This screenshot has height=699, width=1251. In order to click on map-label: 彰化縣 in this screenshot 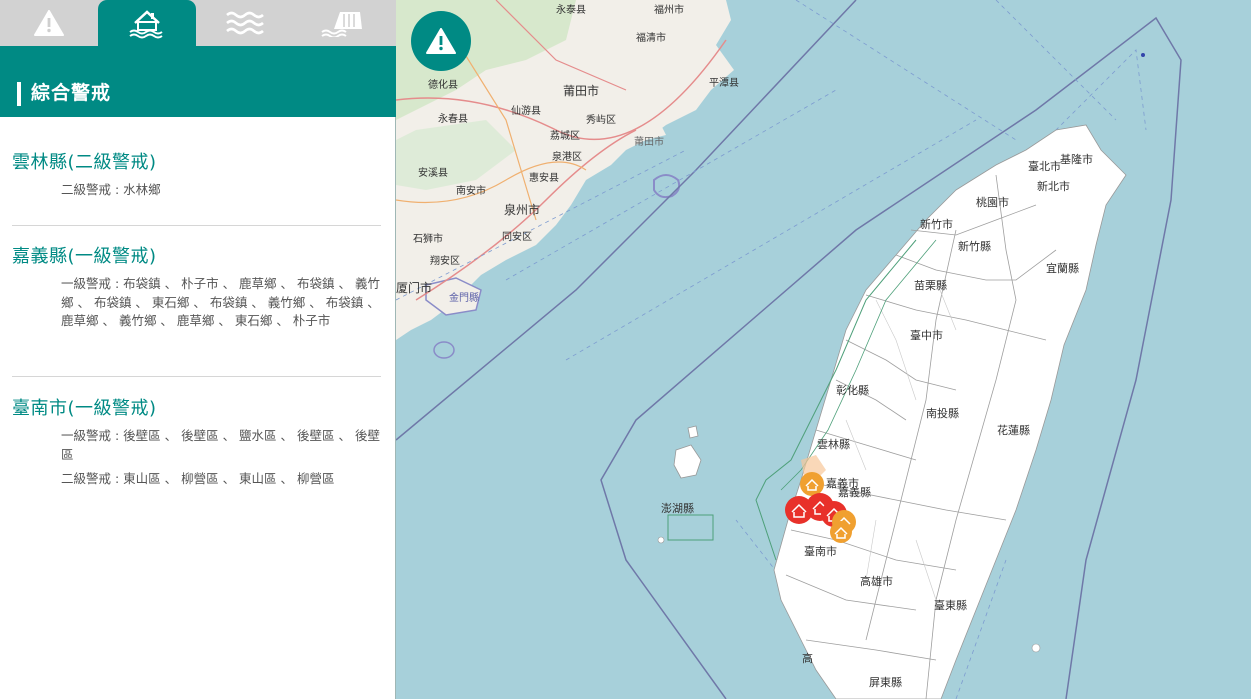, I will do `click(852, 390)`.